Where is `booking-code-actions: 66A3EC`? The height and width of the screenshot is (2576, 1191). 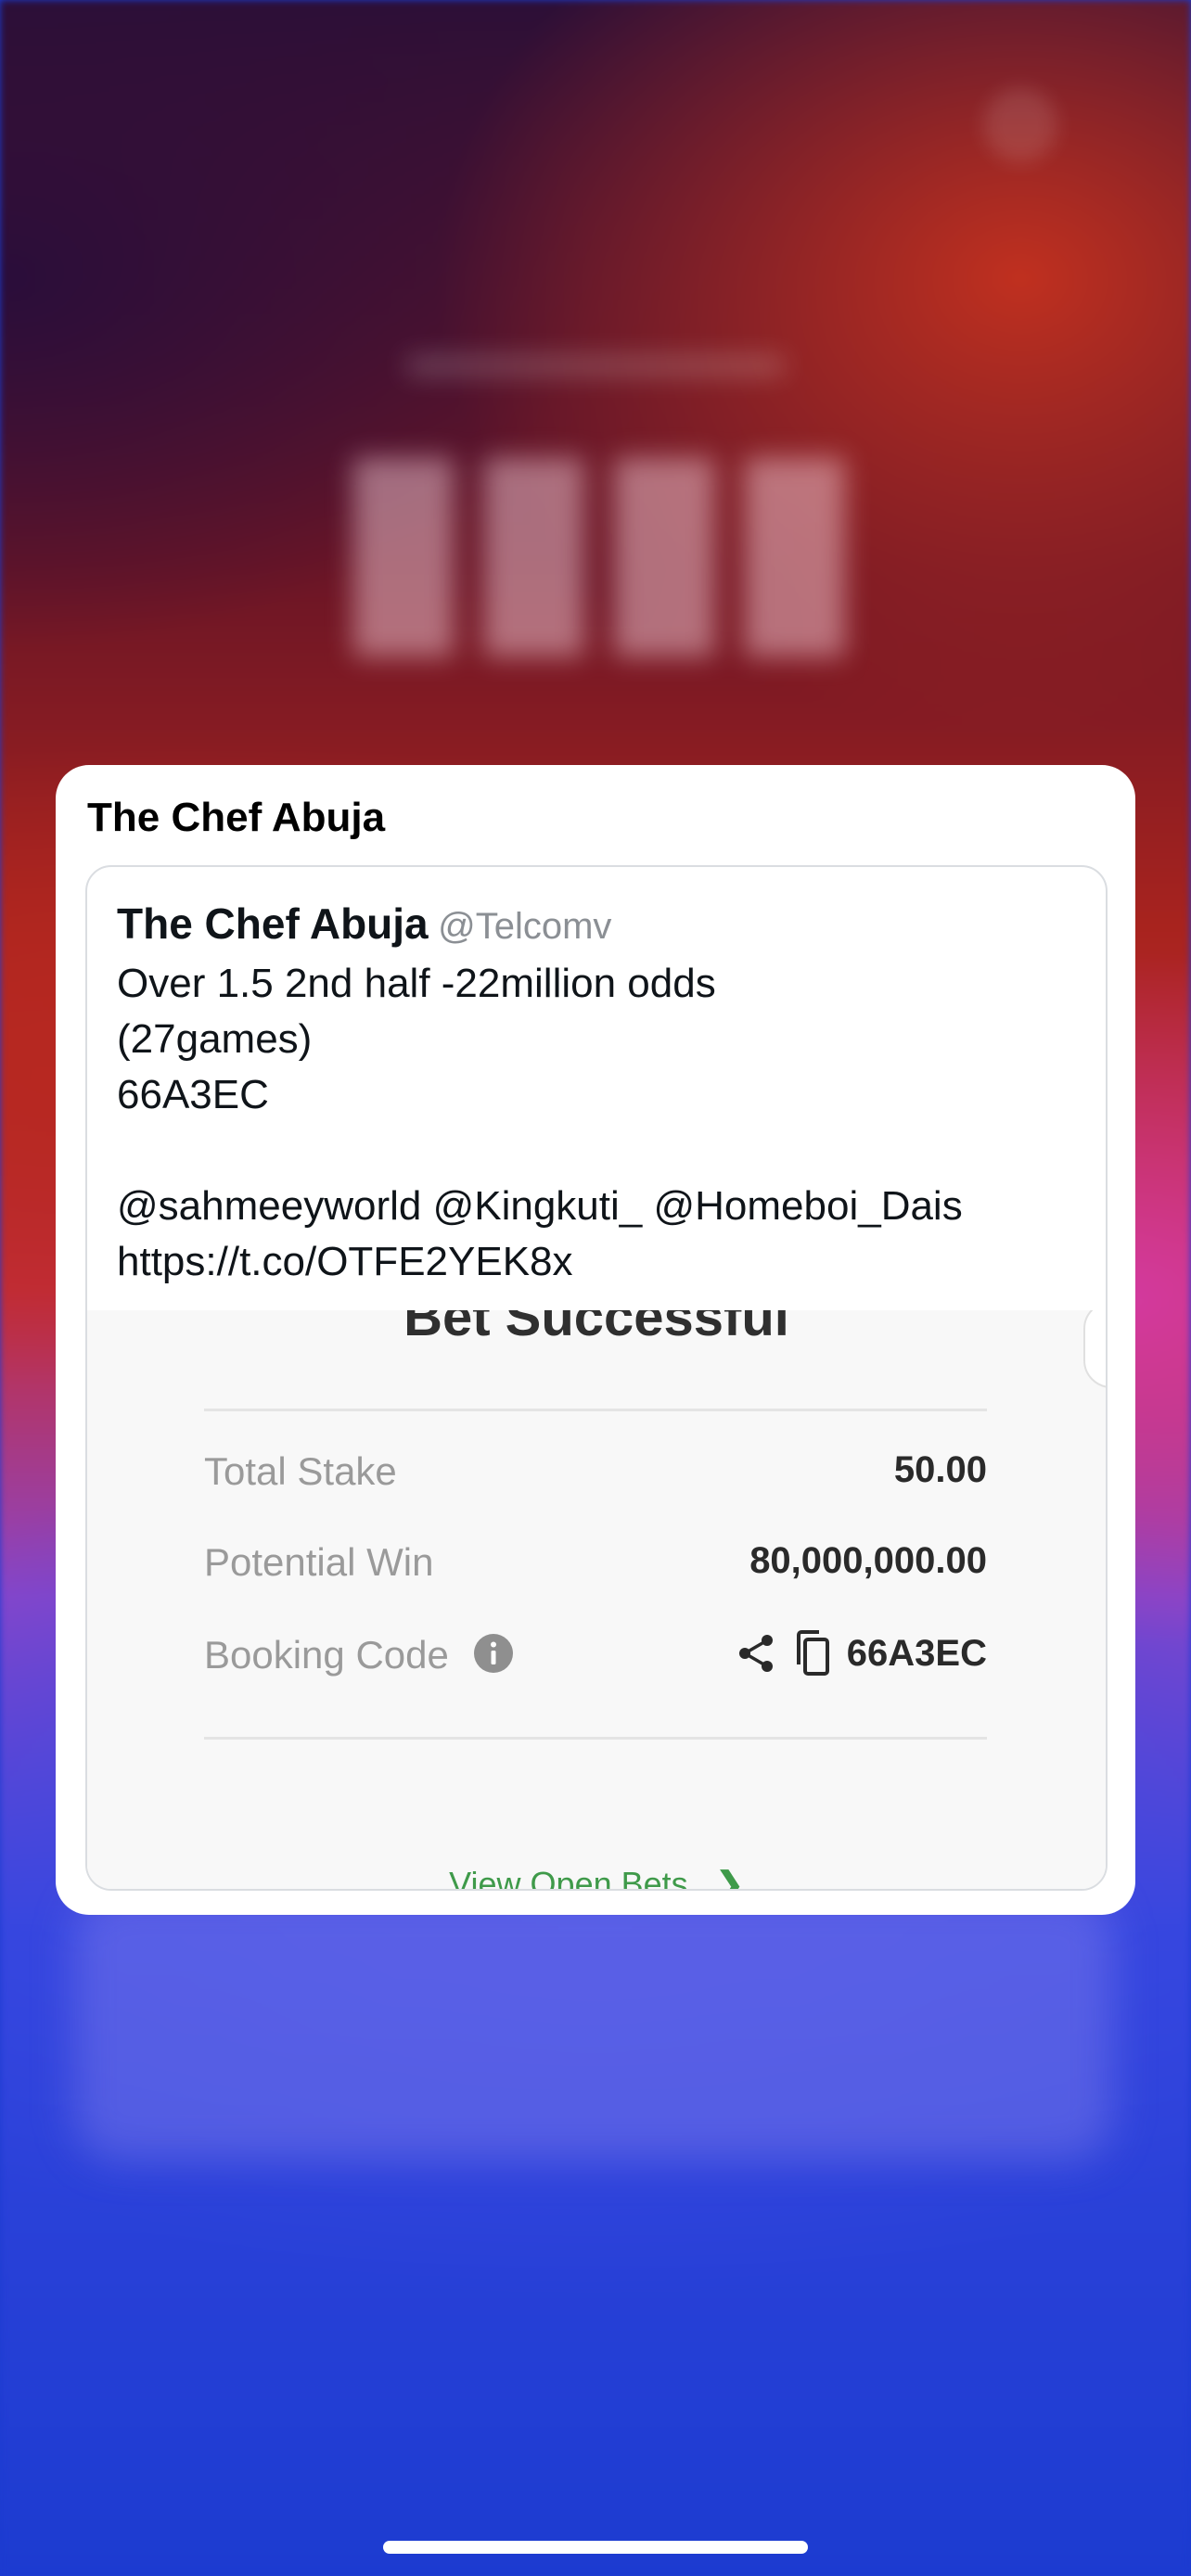 booking-code-actions: 66A3EC is located at coordinates (861, 1653).